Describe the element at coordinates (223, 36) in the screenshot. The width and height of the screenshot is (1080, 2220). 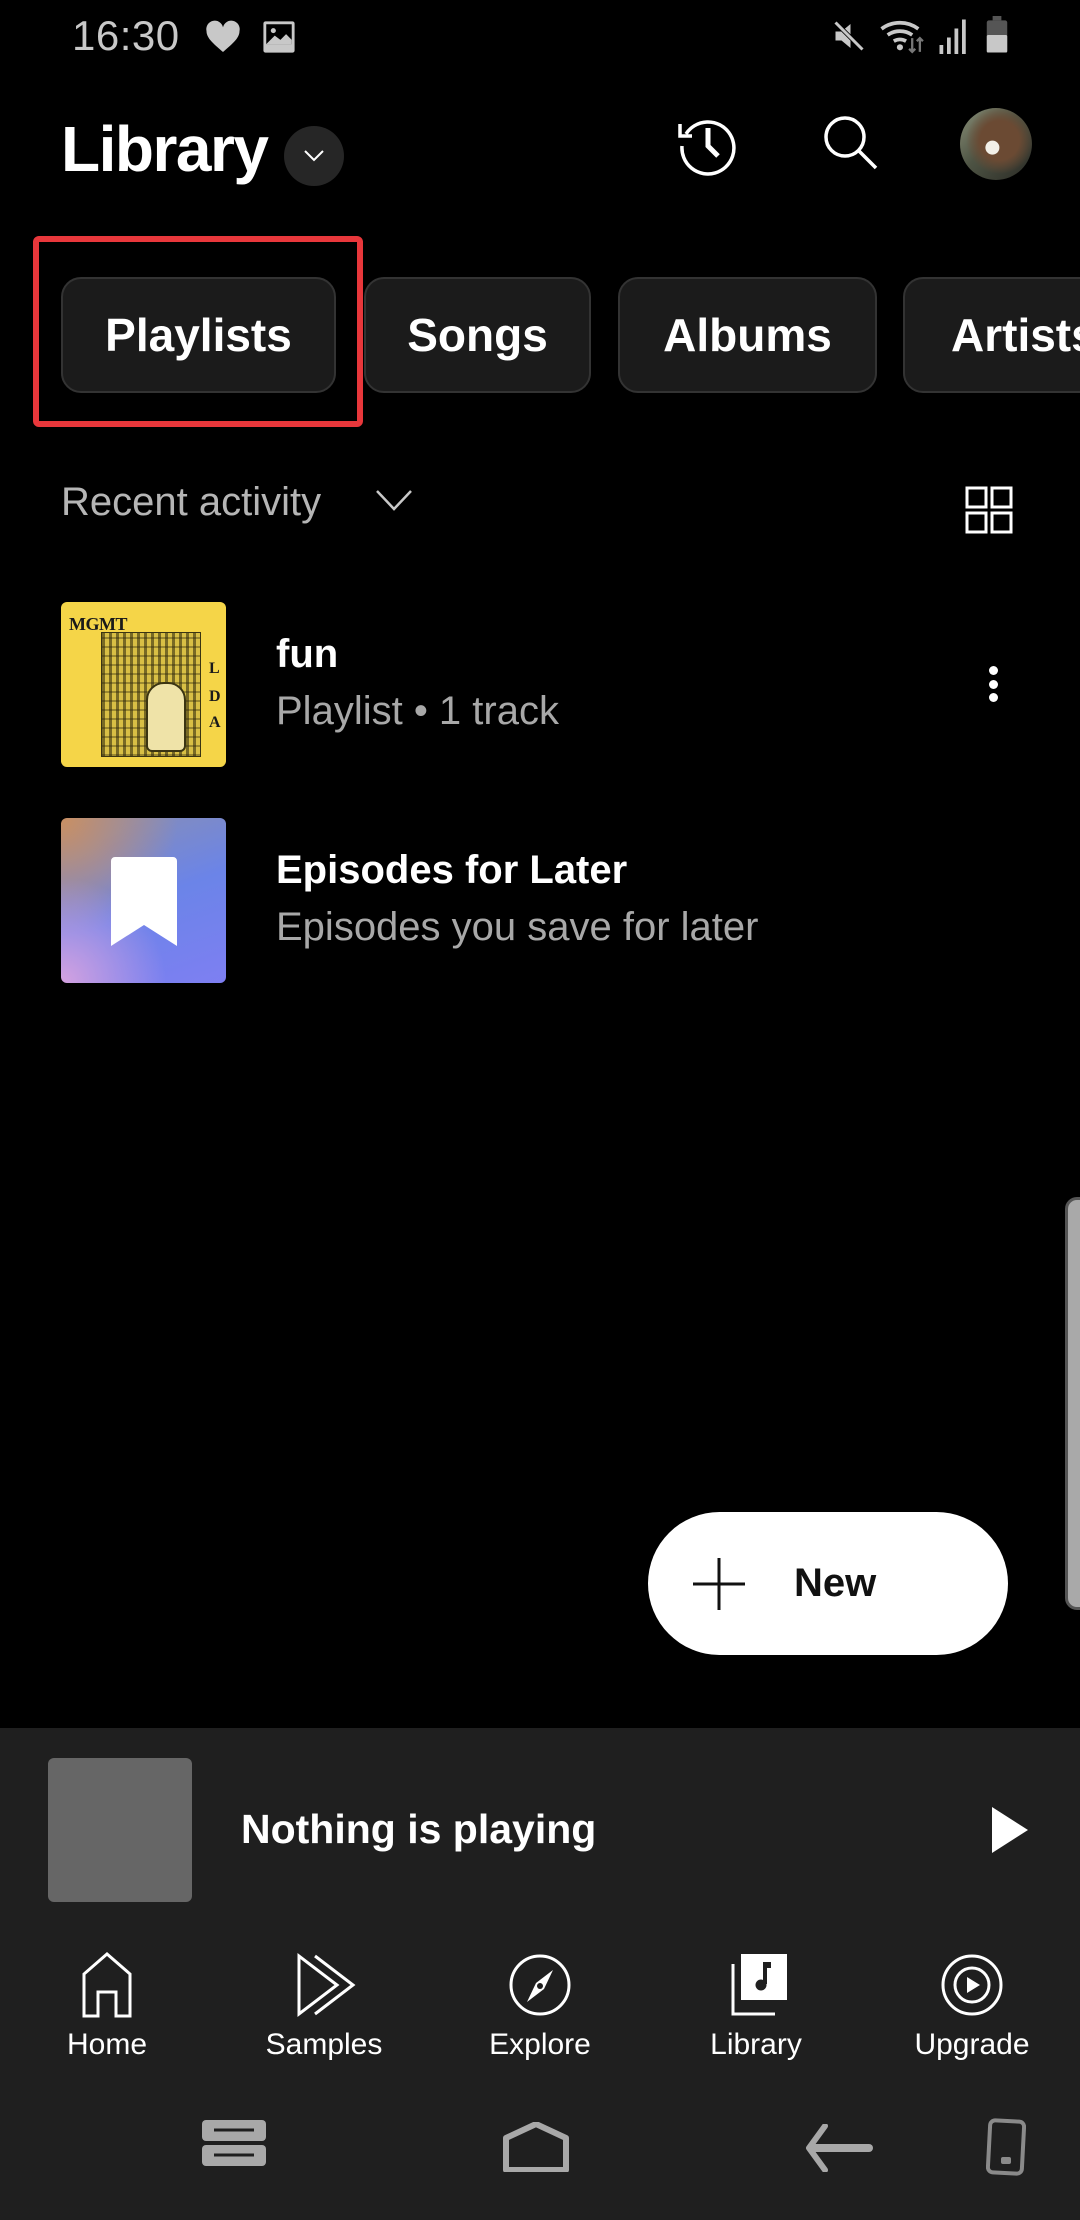
I see `heart-icon` at that location.